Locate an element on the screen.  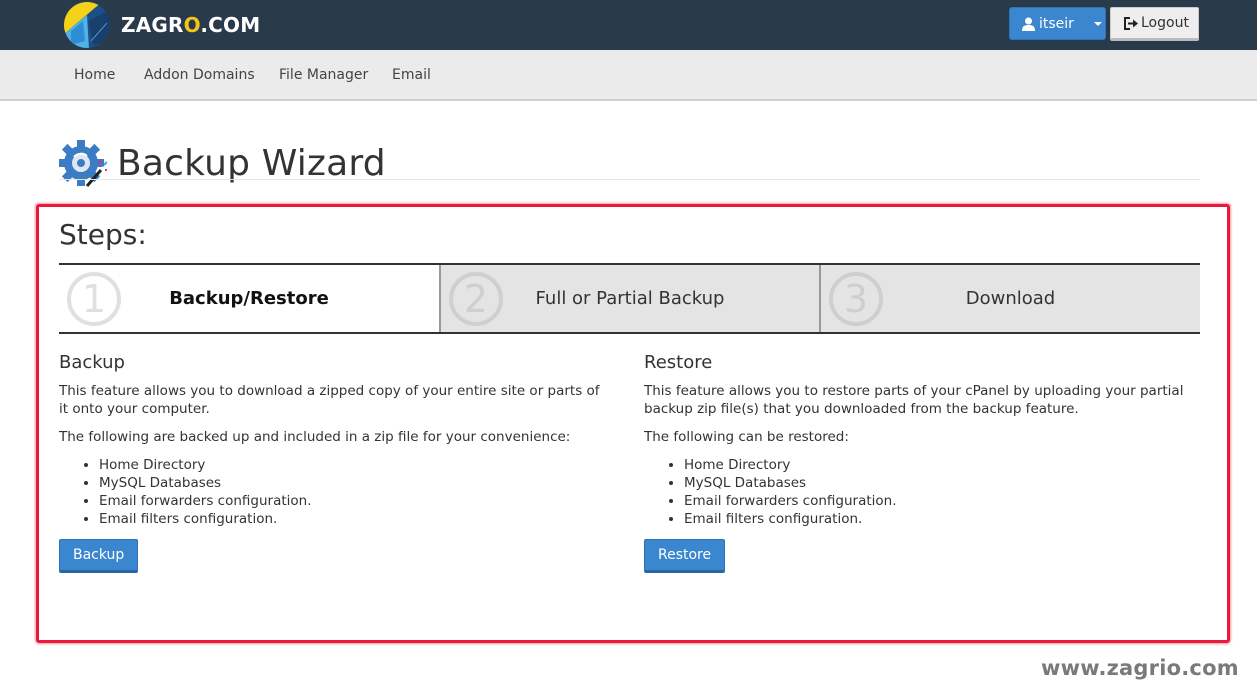
header-divider is located at coordinates (629, 179).